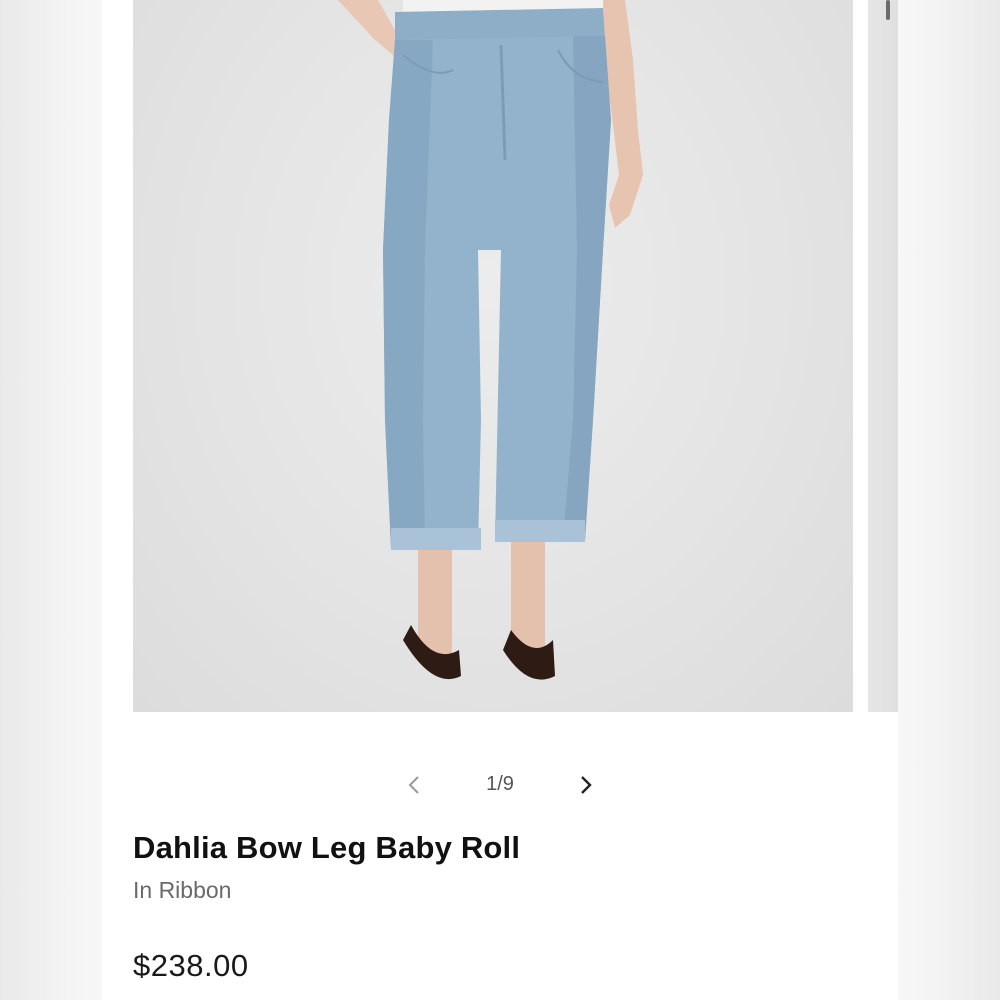 This screenshot has height=1000, width=1000. I want to click on chevron-right-icon, so click(586, 785).